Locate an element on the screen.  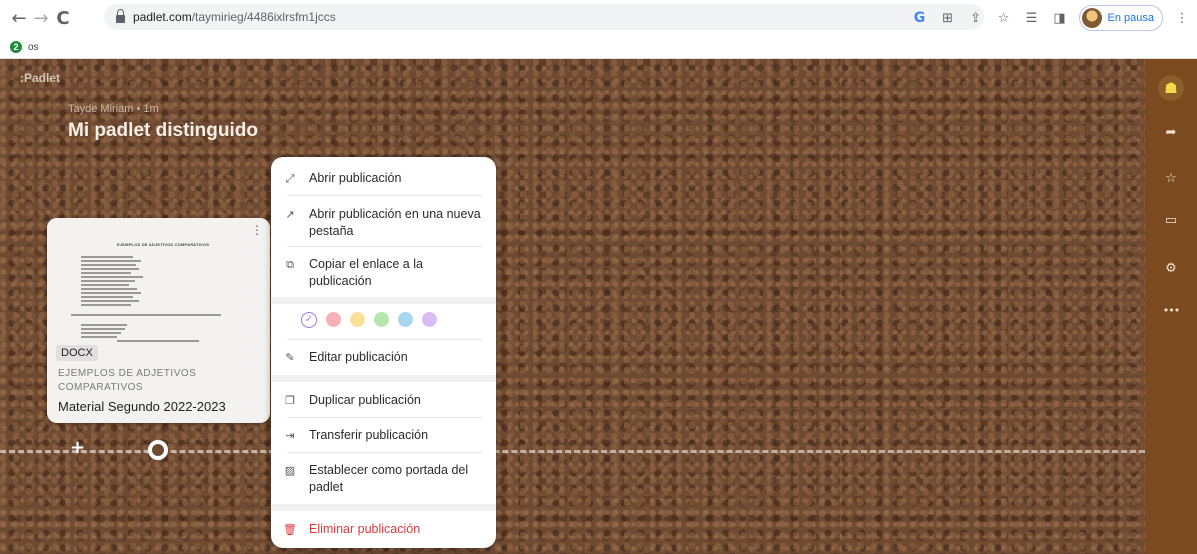
menu-item-edit: ✎ Editar publicación is located at coordinates (383, 357).